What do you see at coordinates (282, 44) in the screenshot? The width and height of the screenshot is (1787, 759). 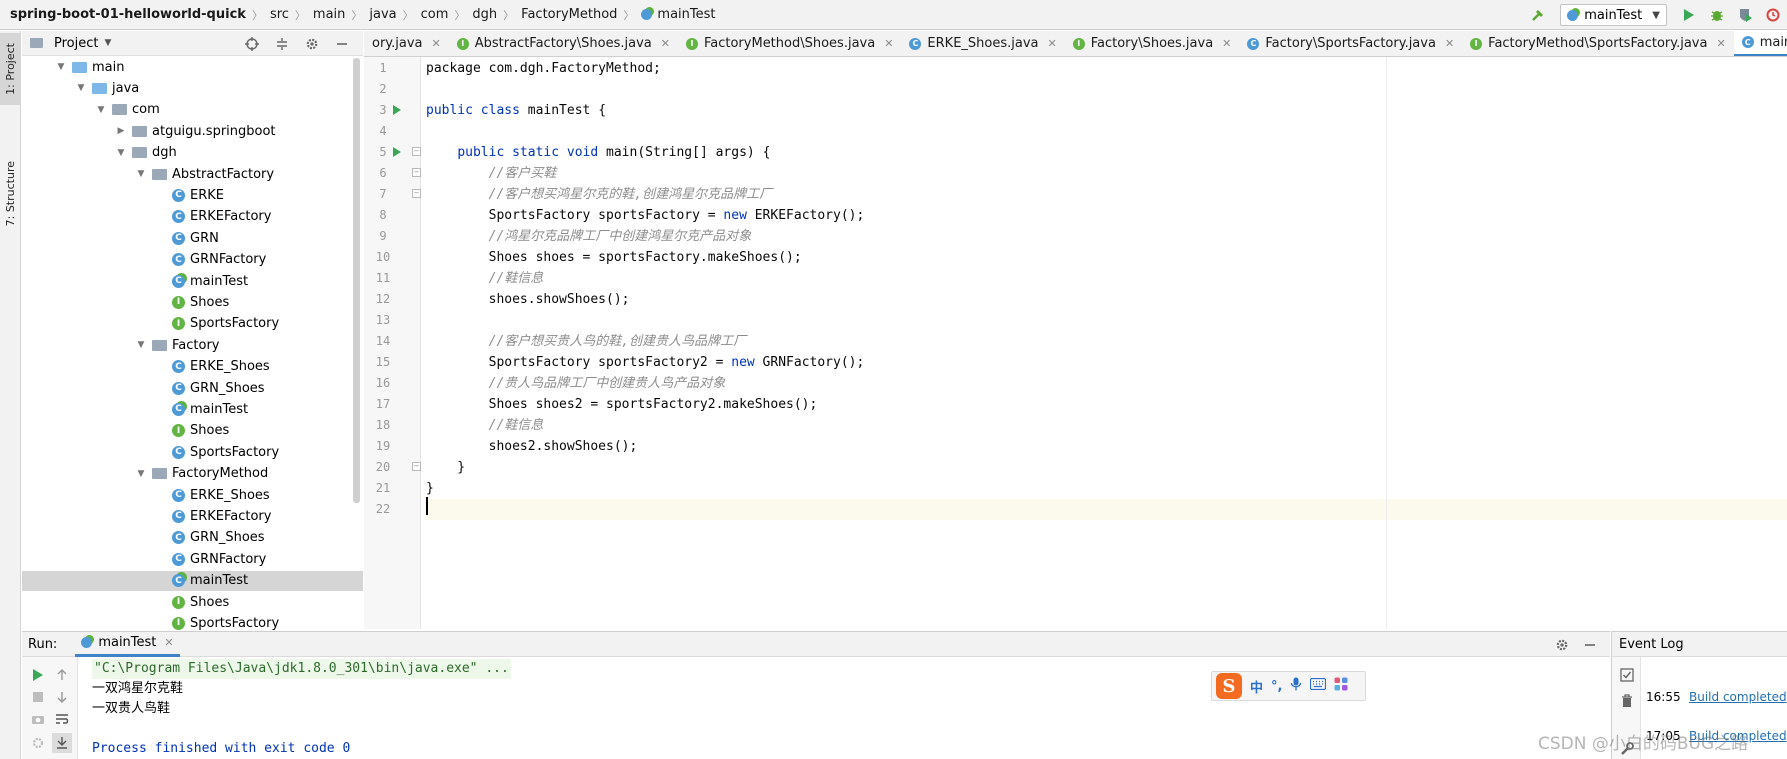 I see `collapse-all-icon` at bounding box center [282, 44].